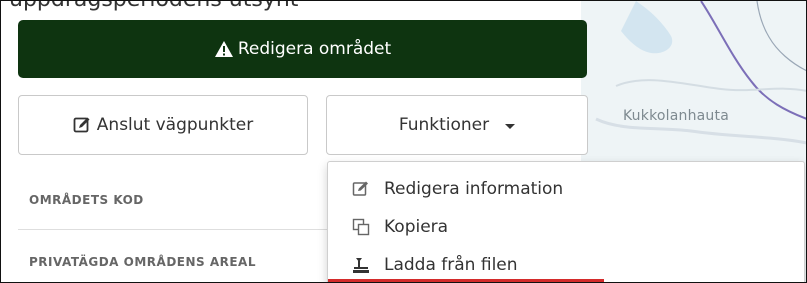  What do you see at coordinates (510, 126) in the screenshot?
I see `chevron-down-icon` at bounding box center [510, 126].